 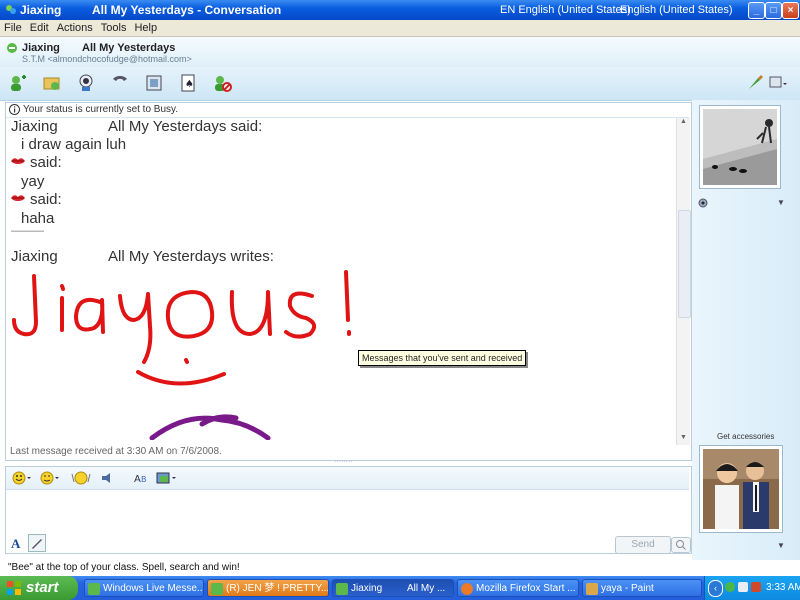 What do you see at coordinates (730, 587) in the screenshot?
I see `messenger-tray-icon` at bounding box center [730, 587].